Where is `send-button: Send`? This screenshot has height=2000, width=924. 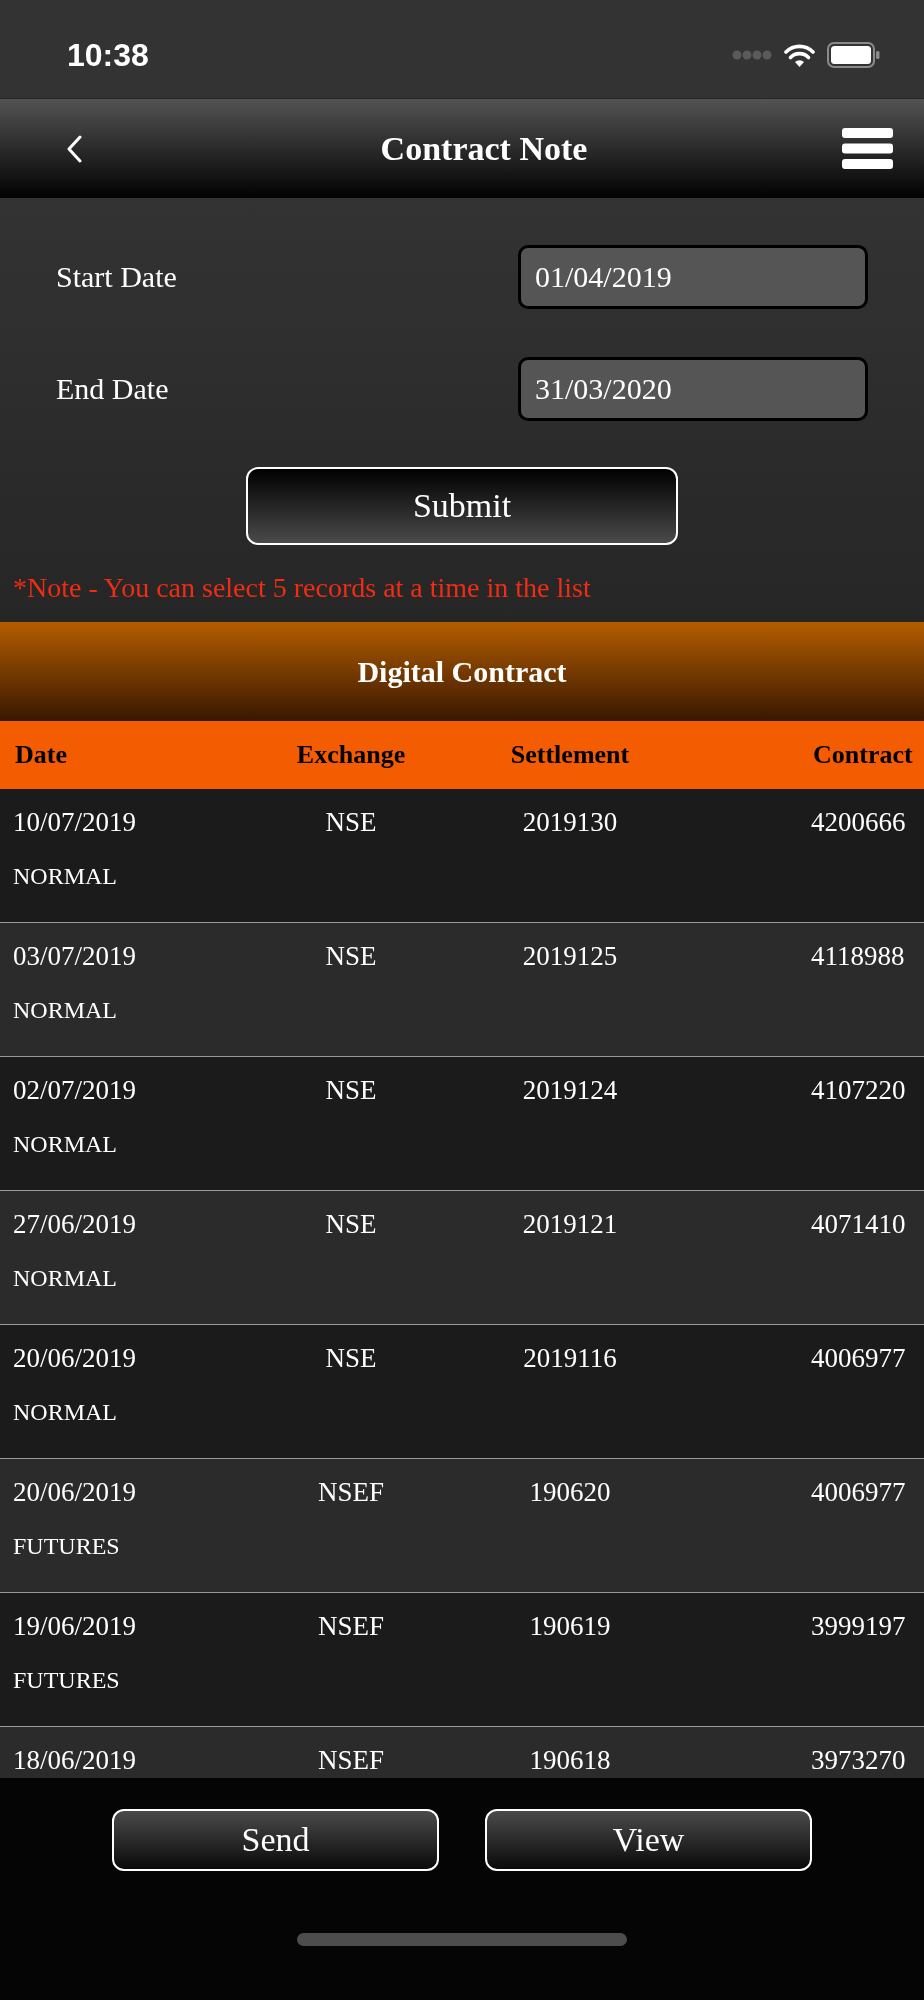 send-button: Send is located at coordinates (275, 1840).